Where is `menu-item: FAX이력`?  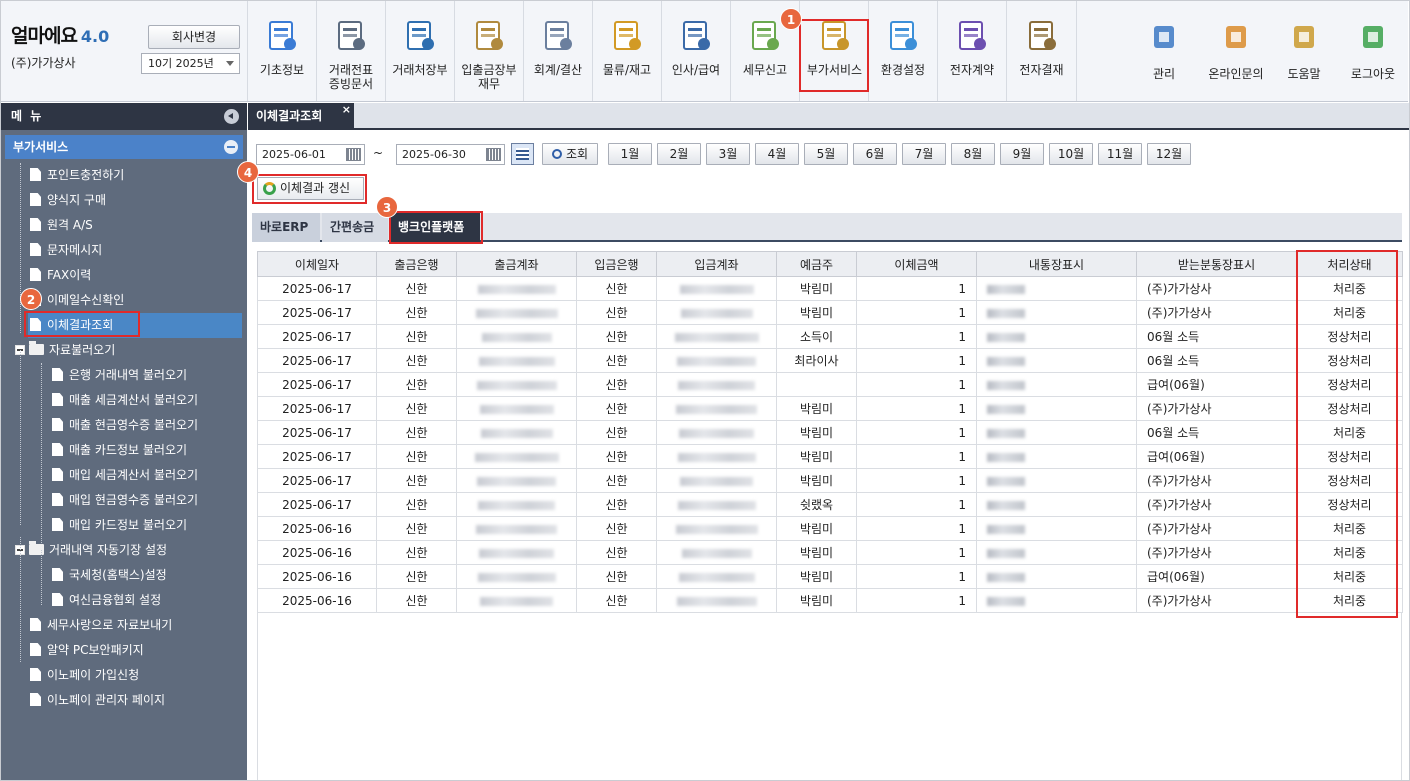
menu-item: FAX이력 is located at coordinates (60, 275).